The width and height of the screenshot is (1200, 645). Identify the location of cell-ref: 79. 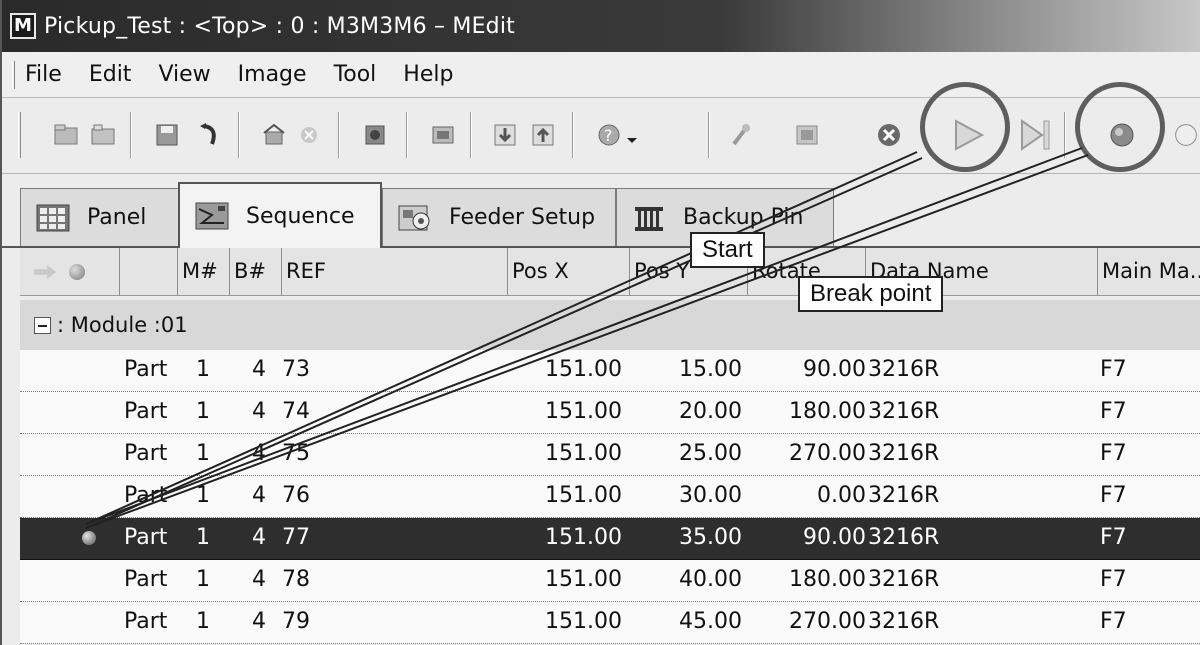
(296, 621).